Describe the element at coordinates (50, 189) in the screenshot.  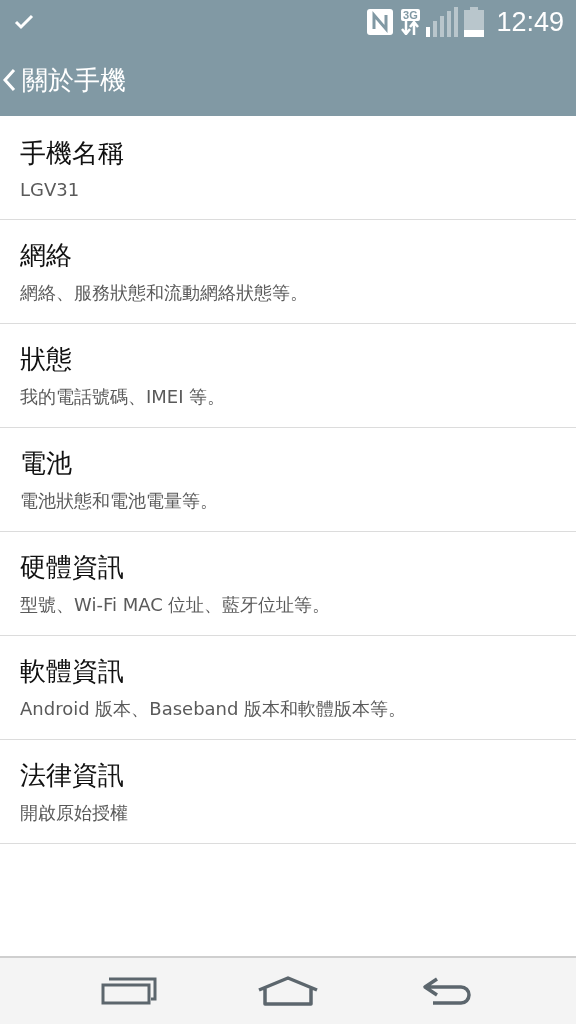
I see `item-subtitle: LGV31` at that location.